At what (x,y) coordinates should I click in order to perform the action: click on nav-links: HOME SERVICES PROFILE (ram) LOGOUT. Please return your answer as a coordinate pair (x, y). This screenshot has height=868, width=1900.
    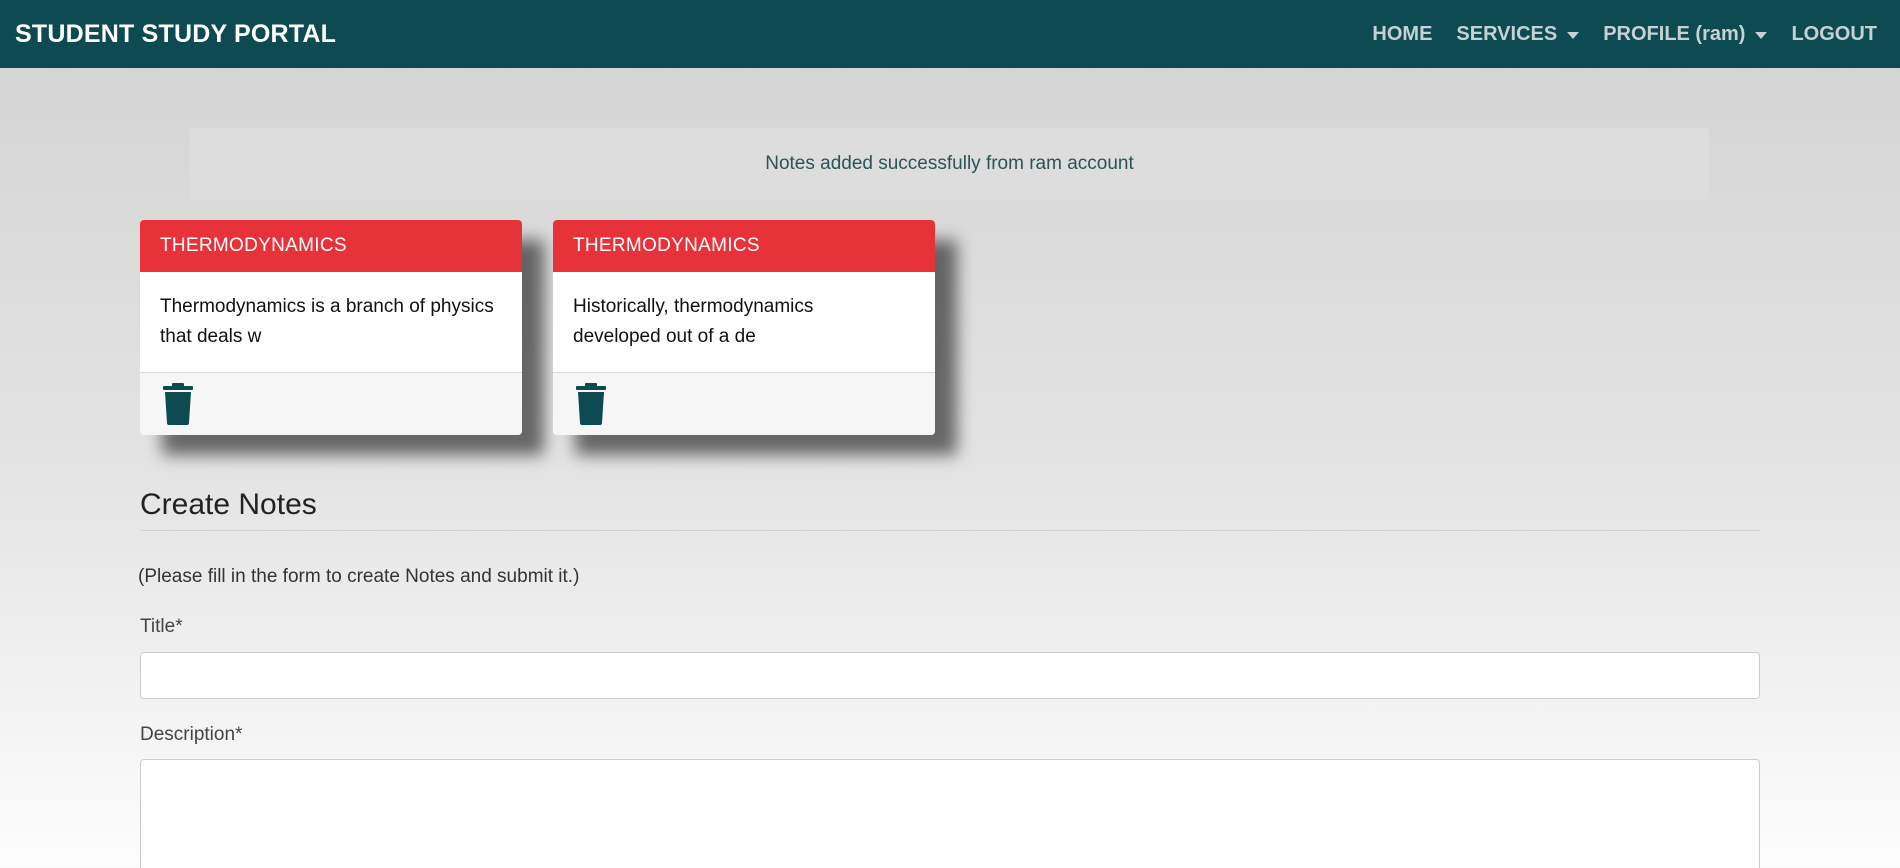
    Looking at the image, I should click on (1622, 34).